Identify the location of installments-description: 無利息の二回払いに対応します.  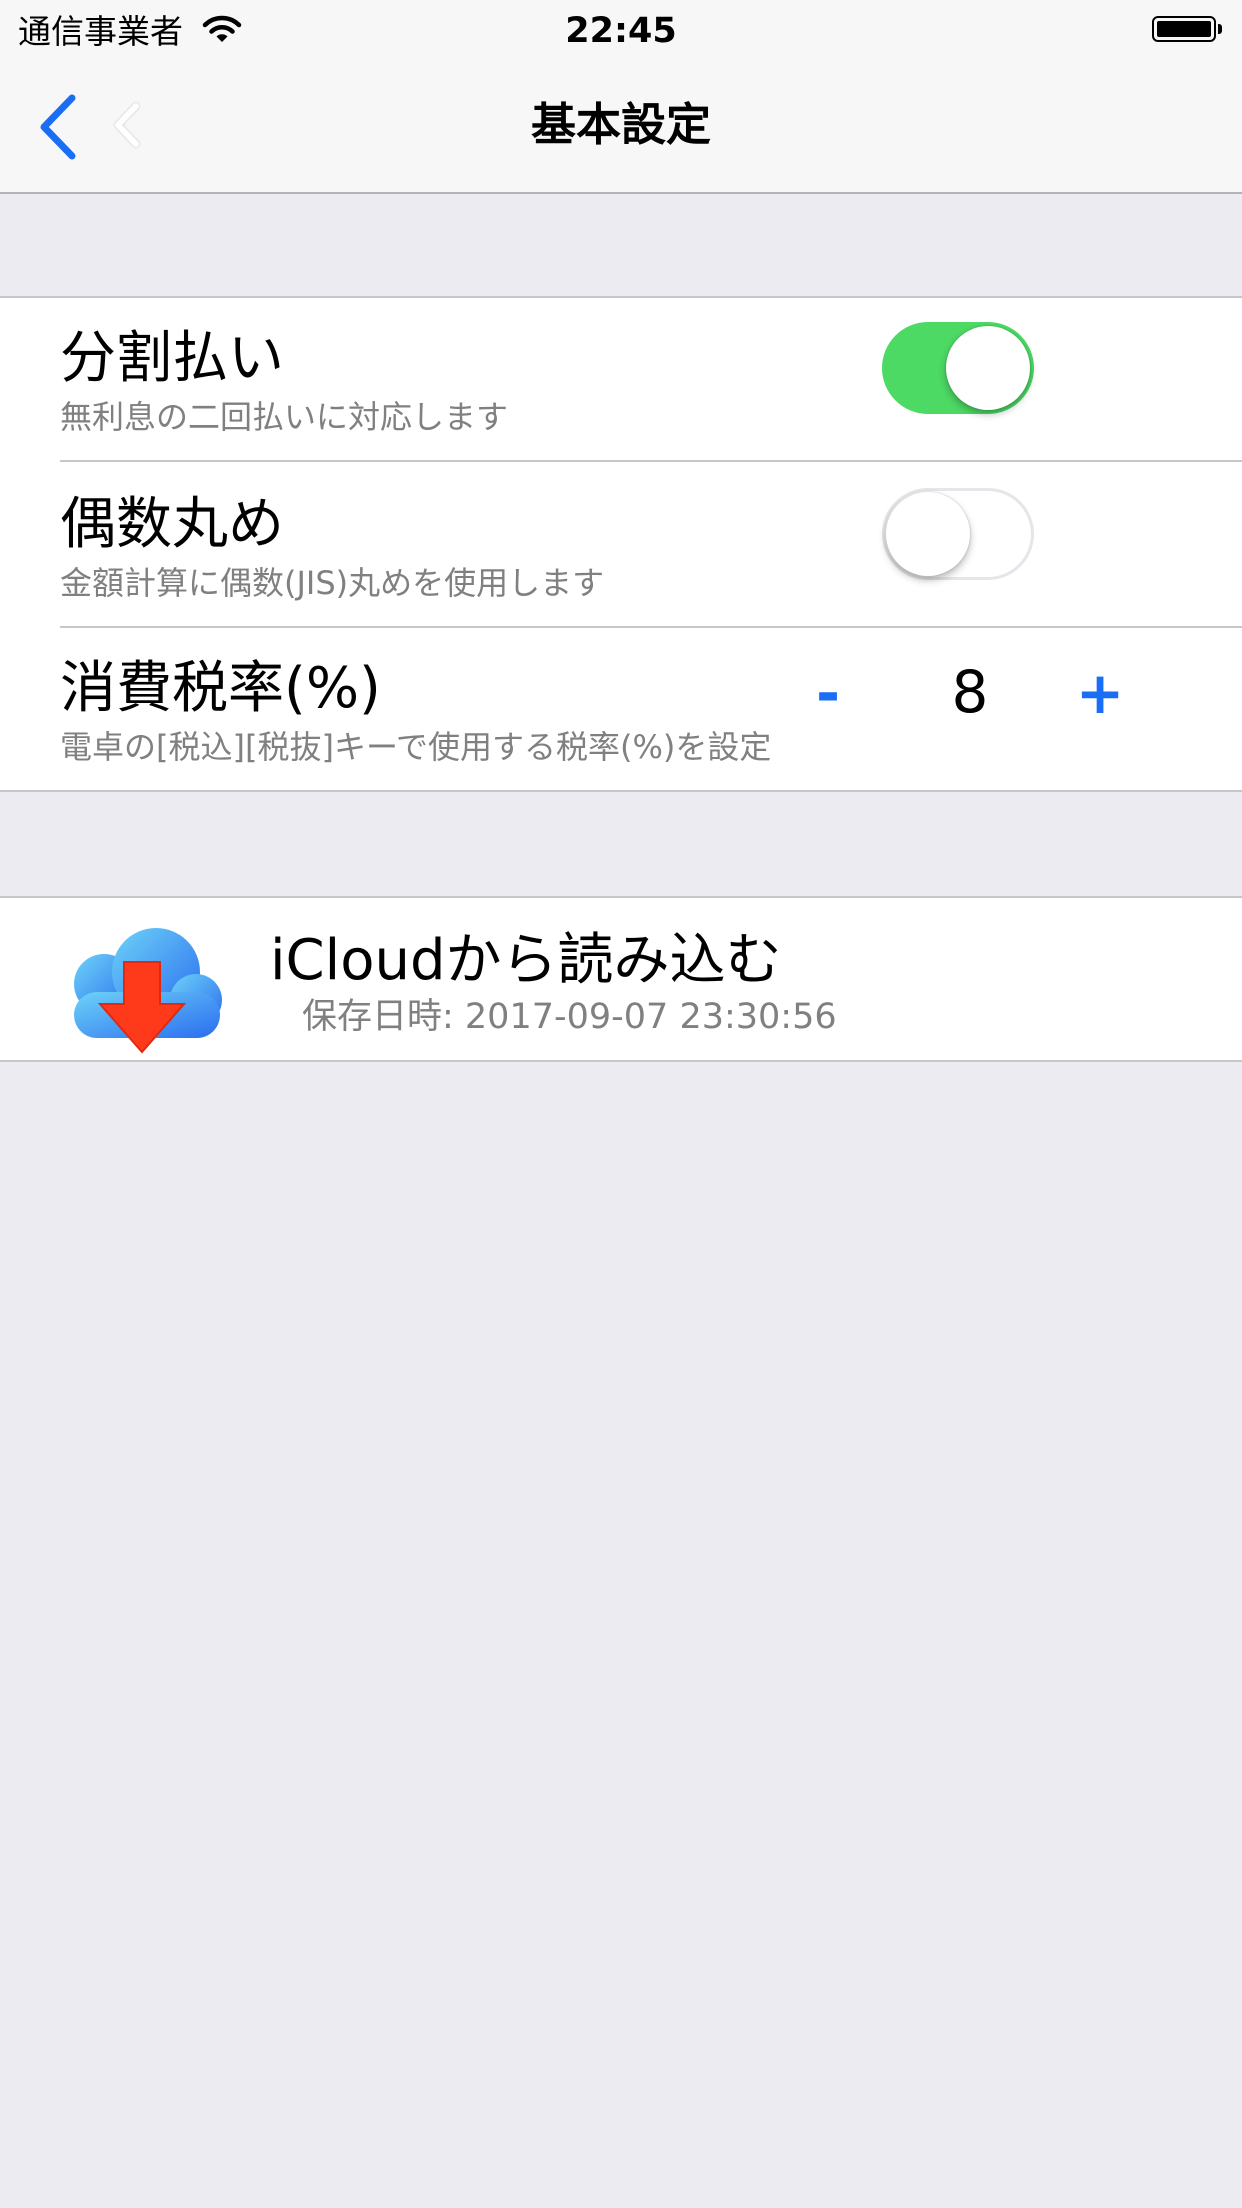
(284, 417).